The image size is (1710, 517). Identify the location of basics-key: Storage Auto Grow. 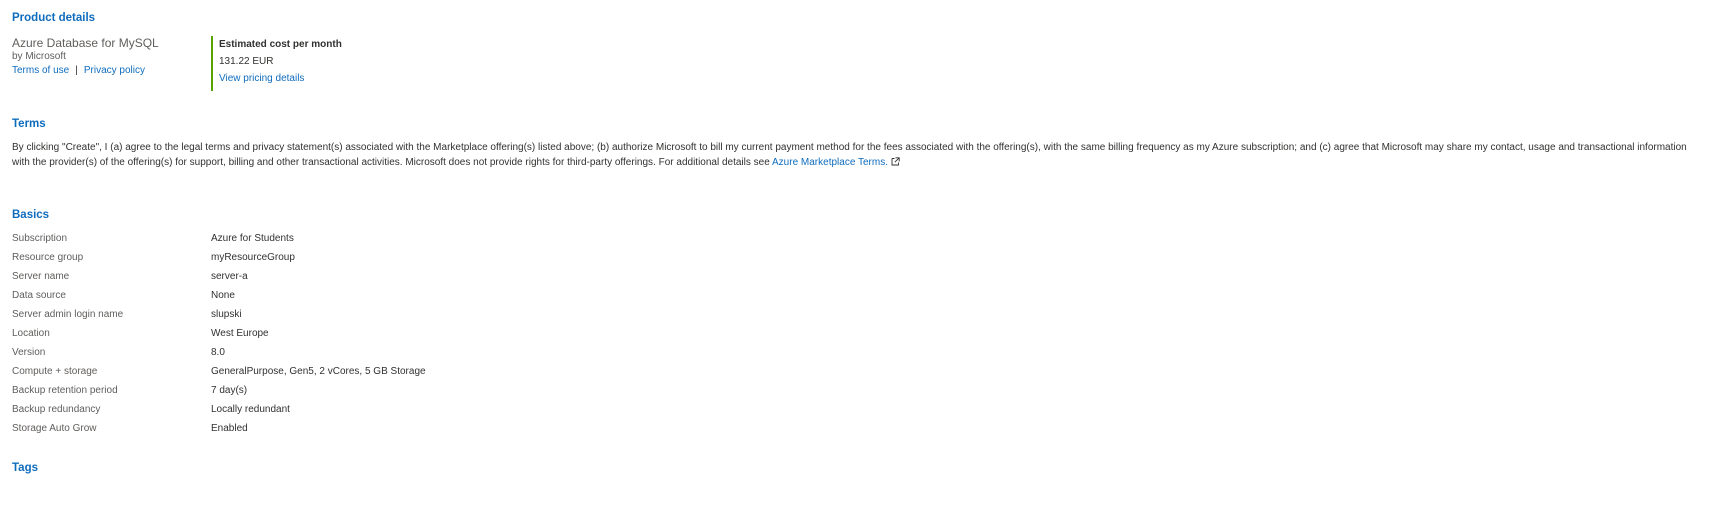
(54, 428).